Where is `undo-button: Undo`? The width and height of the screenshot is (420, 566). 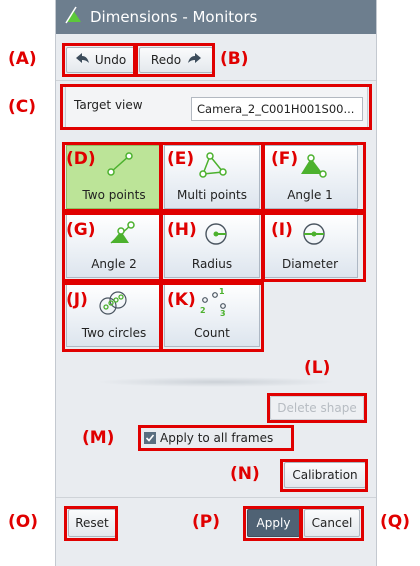
undo-button: Undo is located at coordinates (101, 60).